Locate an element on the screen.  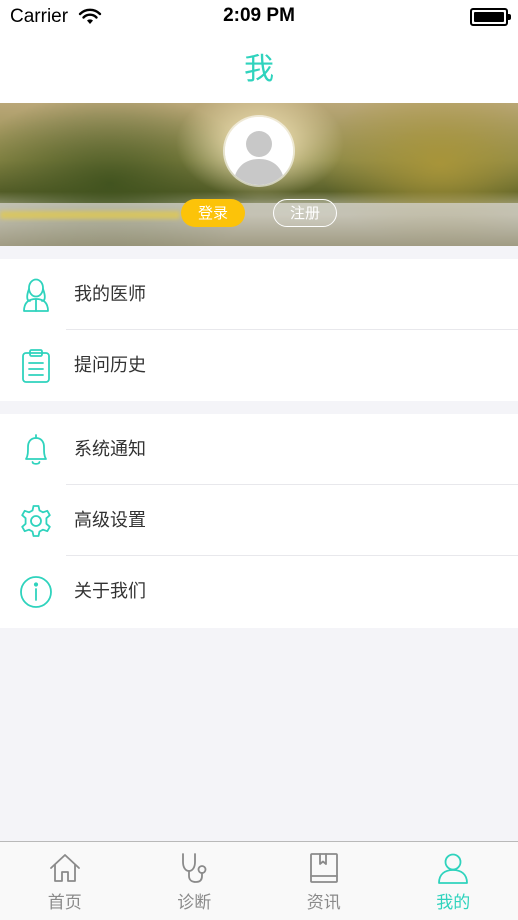
menu-item-label: 提问历史 is located at coordinates (110, 365).